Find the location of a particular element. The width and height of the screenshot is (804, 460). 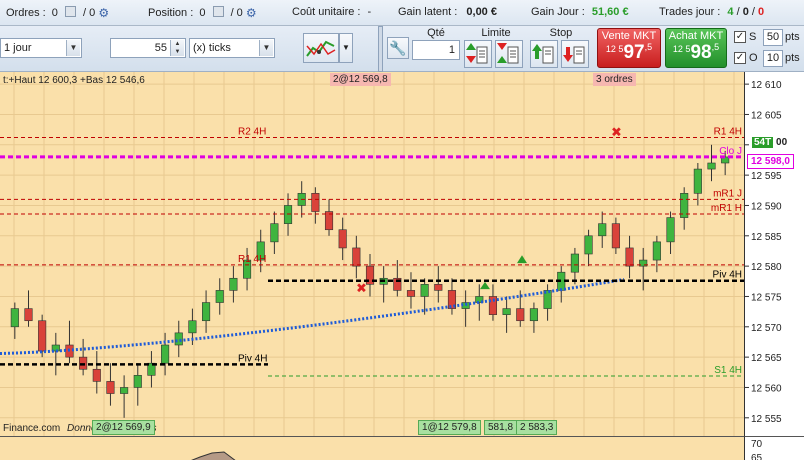

stop-label: Stop is located at coordinates (561, 33).